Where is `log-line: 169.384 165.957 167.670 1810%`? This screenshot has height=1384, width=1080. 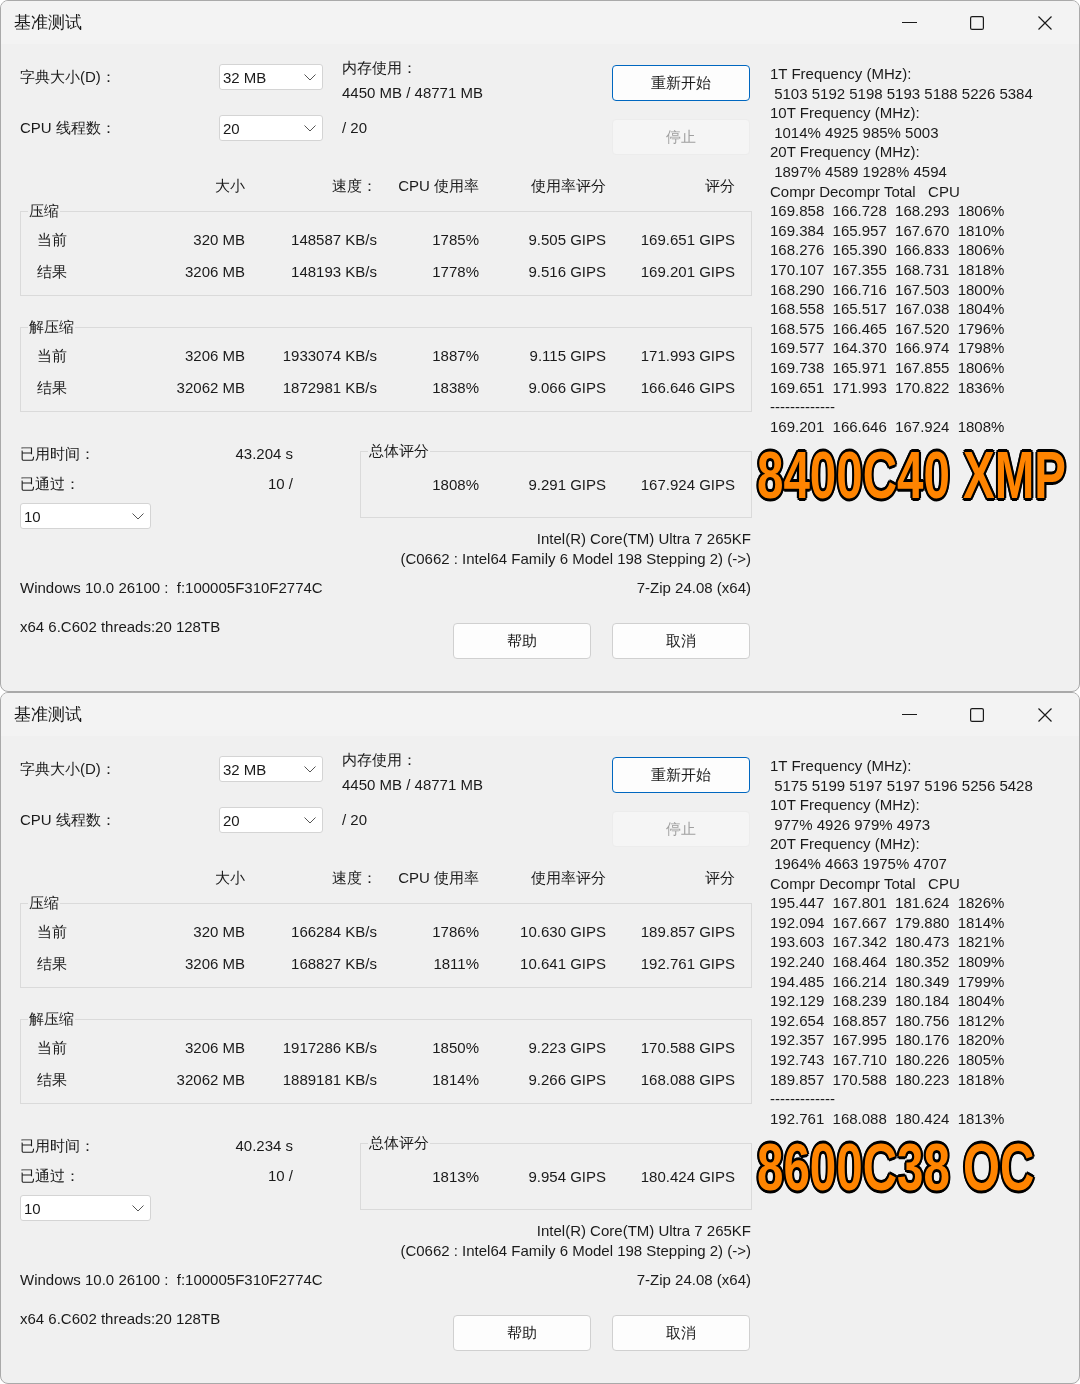 log-line: 169.384 165.957 167.670 1810% is located at coordinates (887, 230).